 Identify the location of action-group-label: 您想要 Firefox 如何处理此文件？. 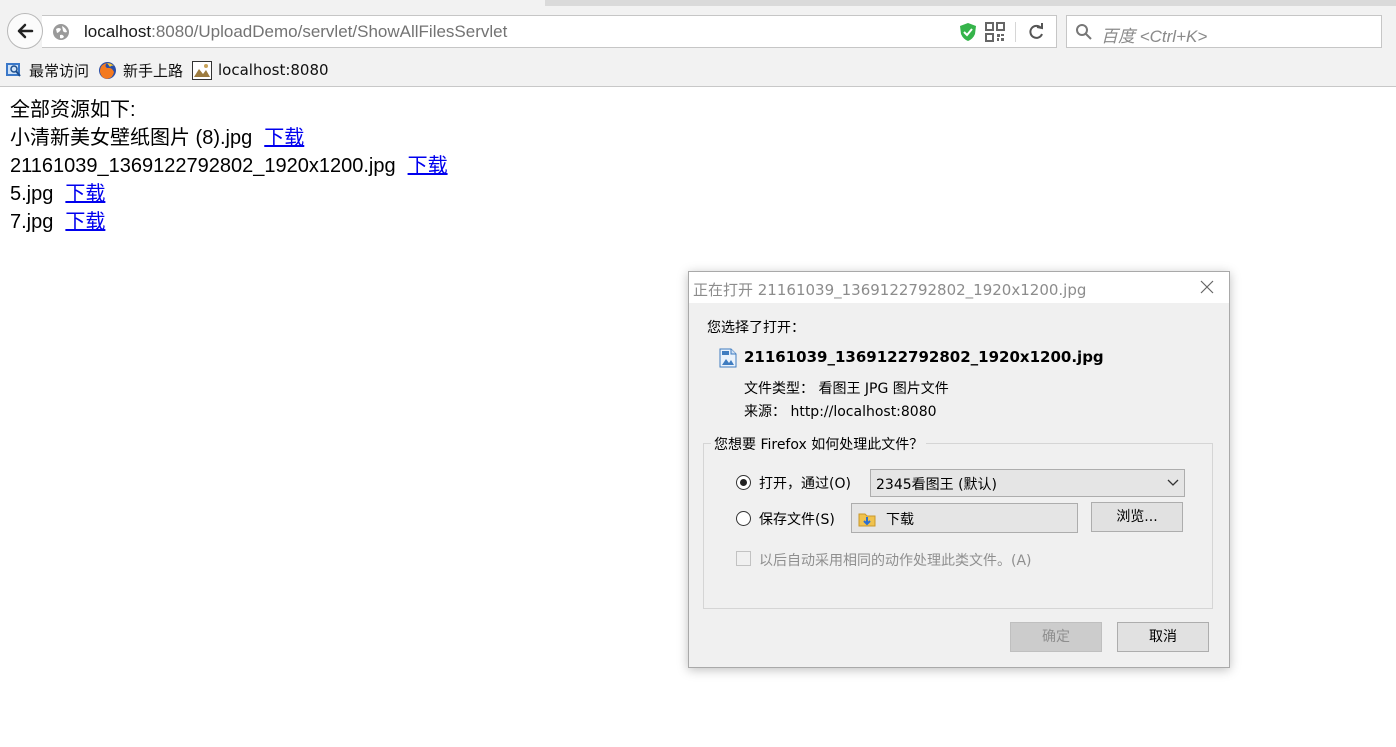
(819, 444).